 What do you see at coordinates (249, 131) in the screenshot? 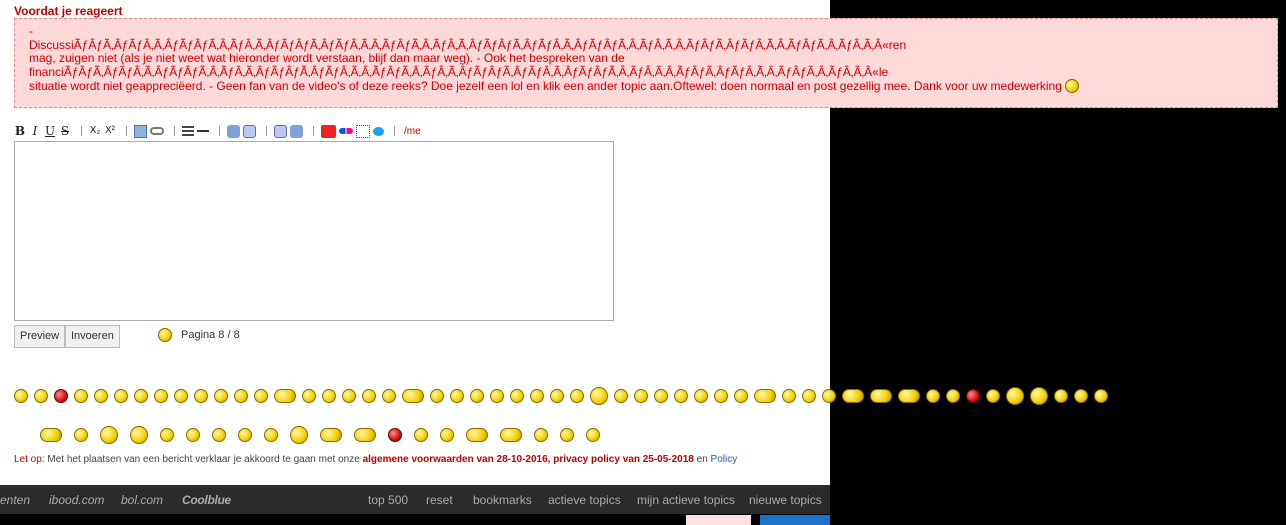
I see `nested-quote-icon` at bounding box center [249, 131].